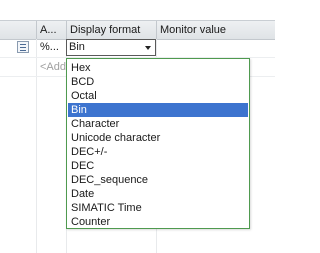 The width and height of the screenshot is (320, 253). I want to click on grid-line, so click(36, 146).